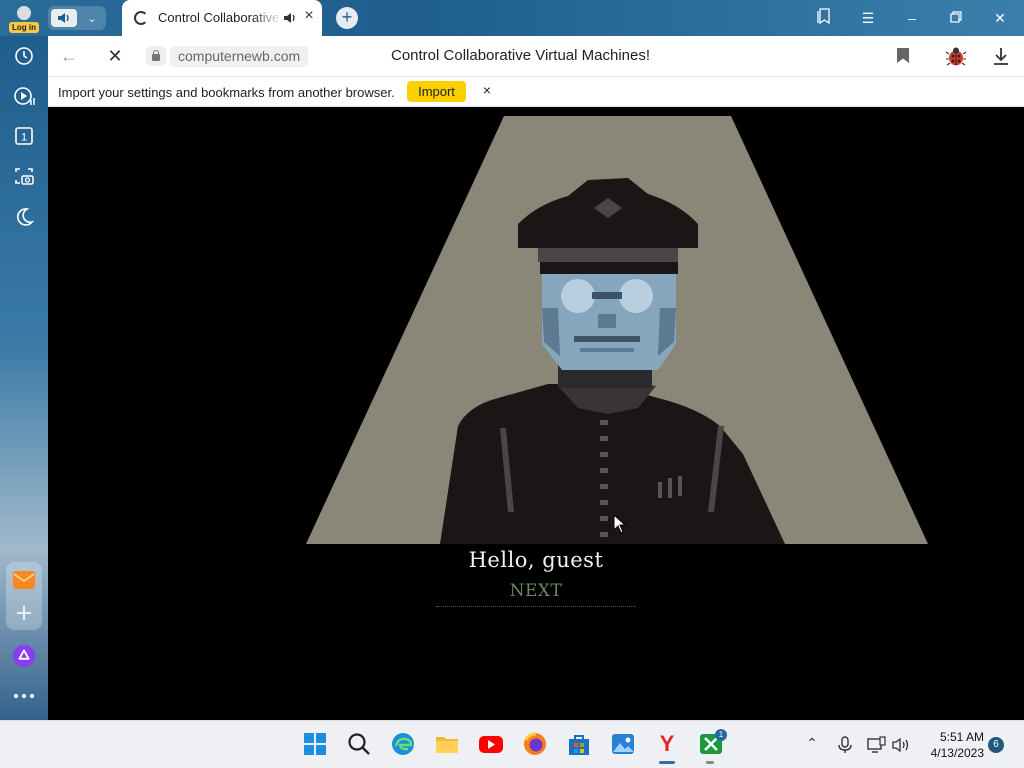 The height and width of the screenshot is (768, 1024). Describe the element at coordinates (536, 606) in the screenshot. I see `next-underline` at that location.